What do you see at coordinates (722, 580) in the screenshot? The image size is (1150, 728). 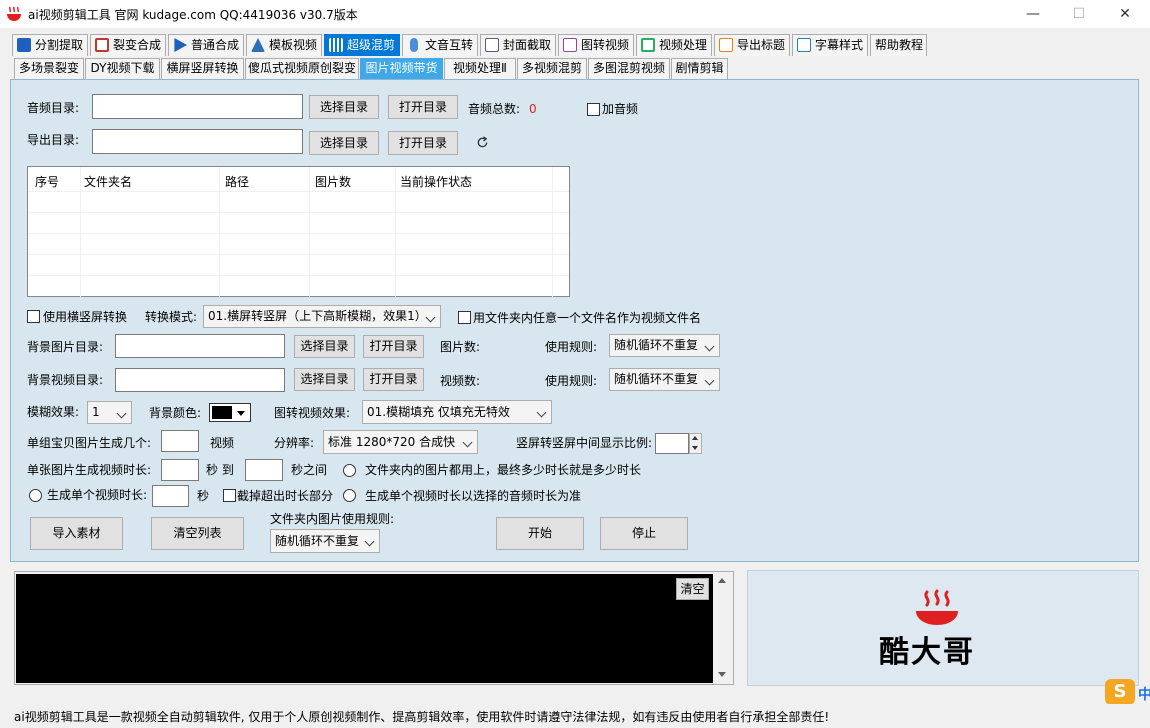 I see `scroll-up-icon` at bounding box center [722, 580].